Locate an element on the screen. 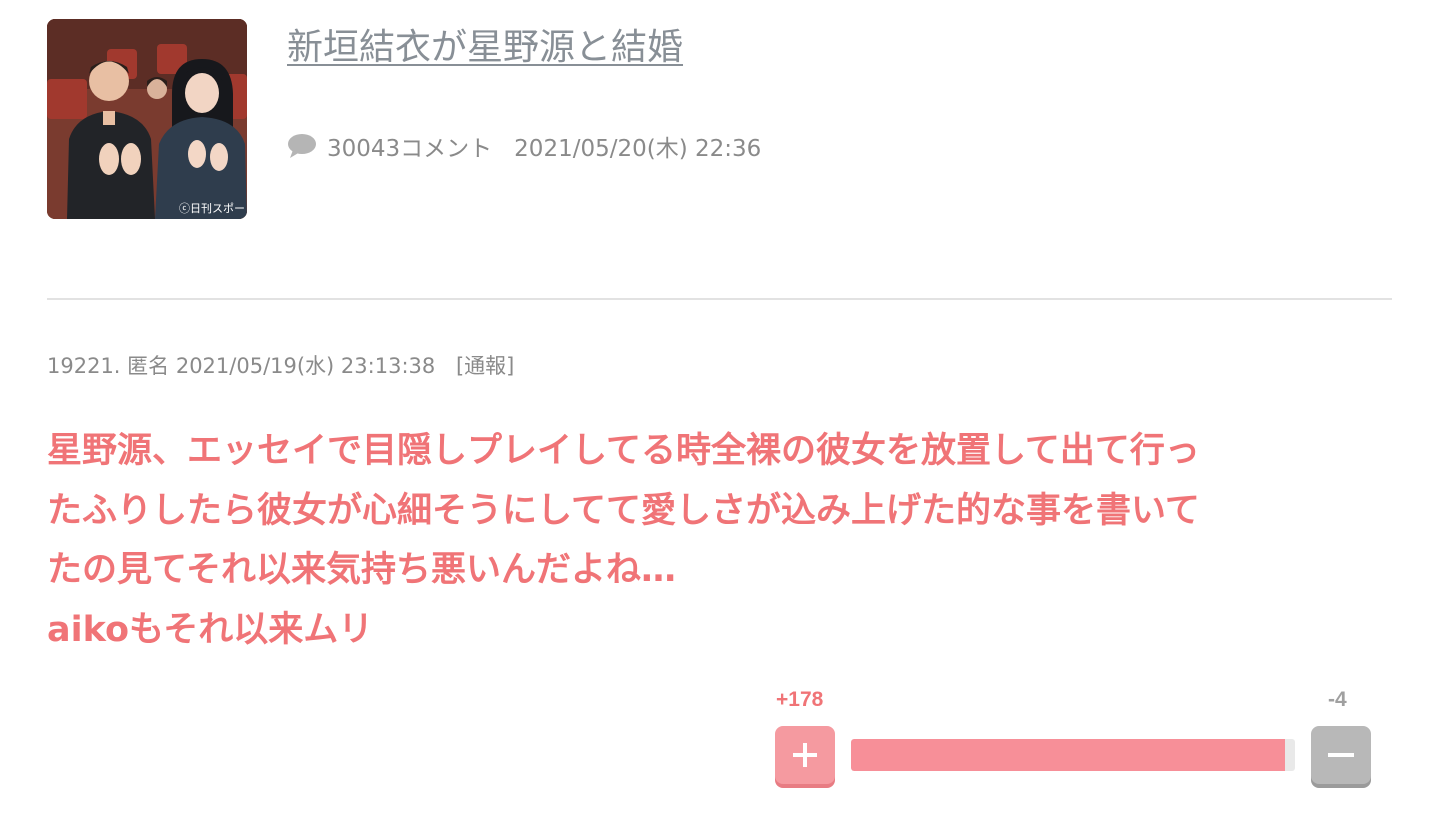 This screenshot has width=1448, height=816. plus-vote-count: +178 is located at coordinates (800, 699).